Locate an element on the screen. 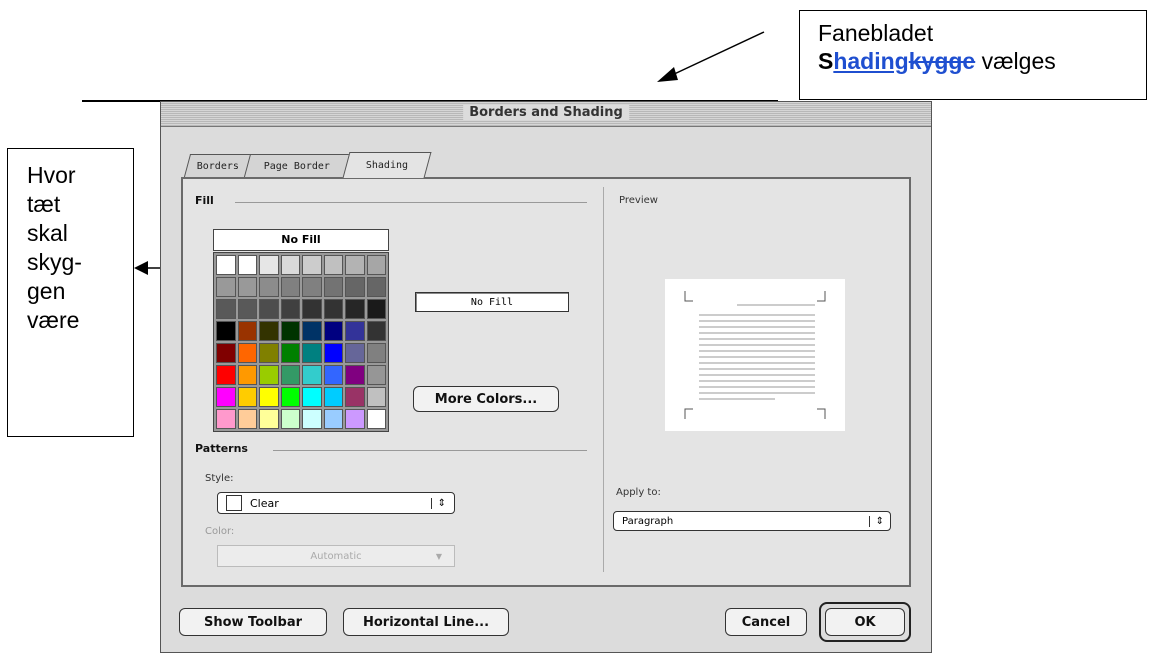 The width and height of the screenshot is (1152, 653). fill-label: Fill is located at coordinates (204, 200).